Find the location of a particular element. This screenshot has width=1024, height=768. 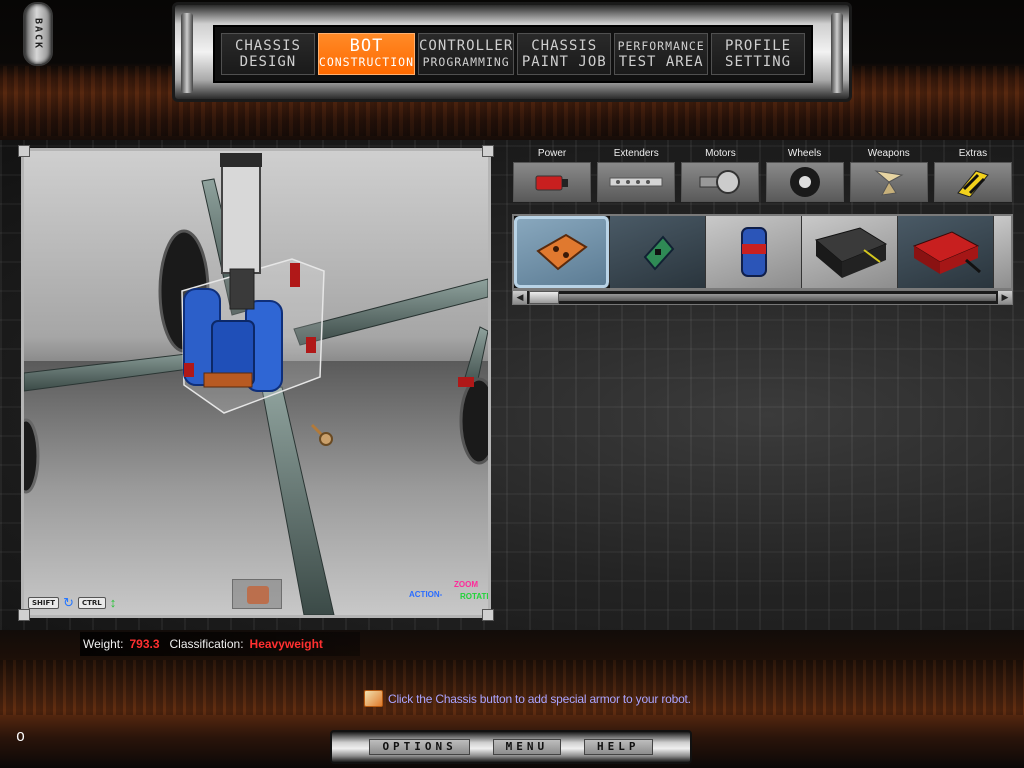

tab-label-line1: PERFORMANCE is located at coordinates (661, 46).